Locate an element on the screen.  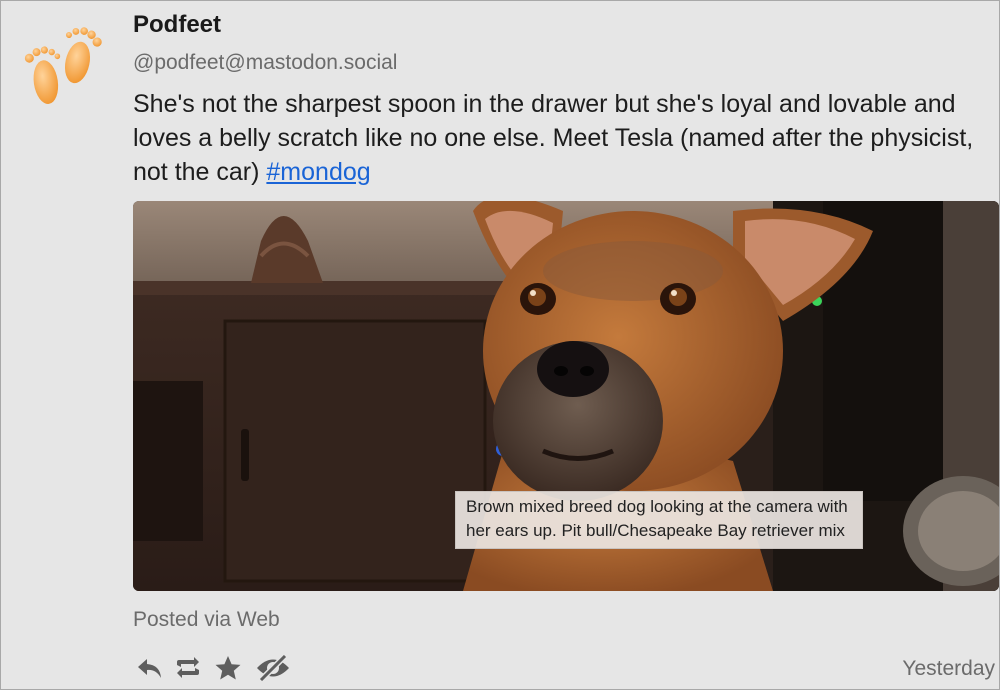
reply-icon is located at coordinates (149, 668).